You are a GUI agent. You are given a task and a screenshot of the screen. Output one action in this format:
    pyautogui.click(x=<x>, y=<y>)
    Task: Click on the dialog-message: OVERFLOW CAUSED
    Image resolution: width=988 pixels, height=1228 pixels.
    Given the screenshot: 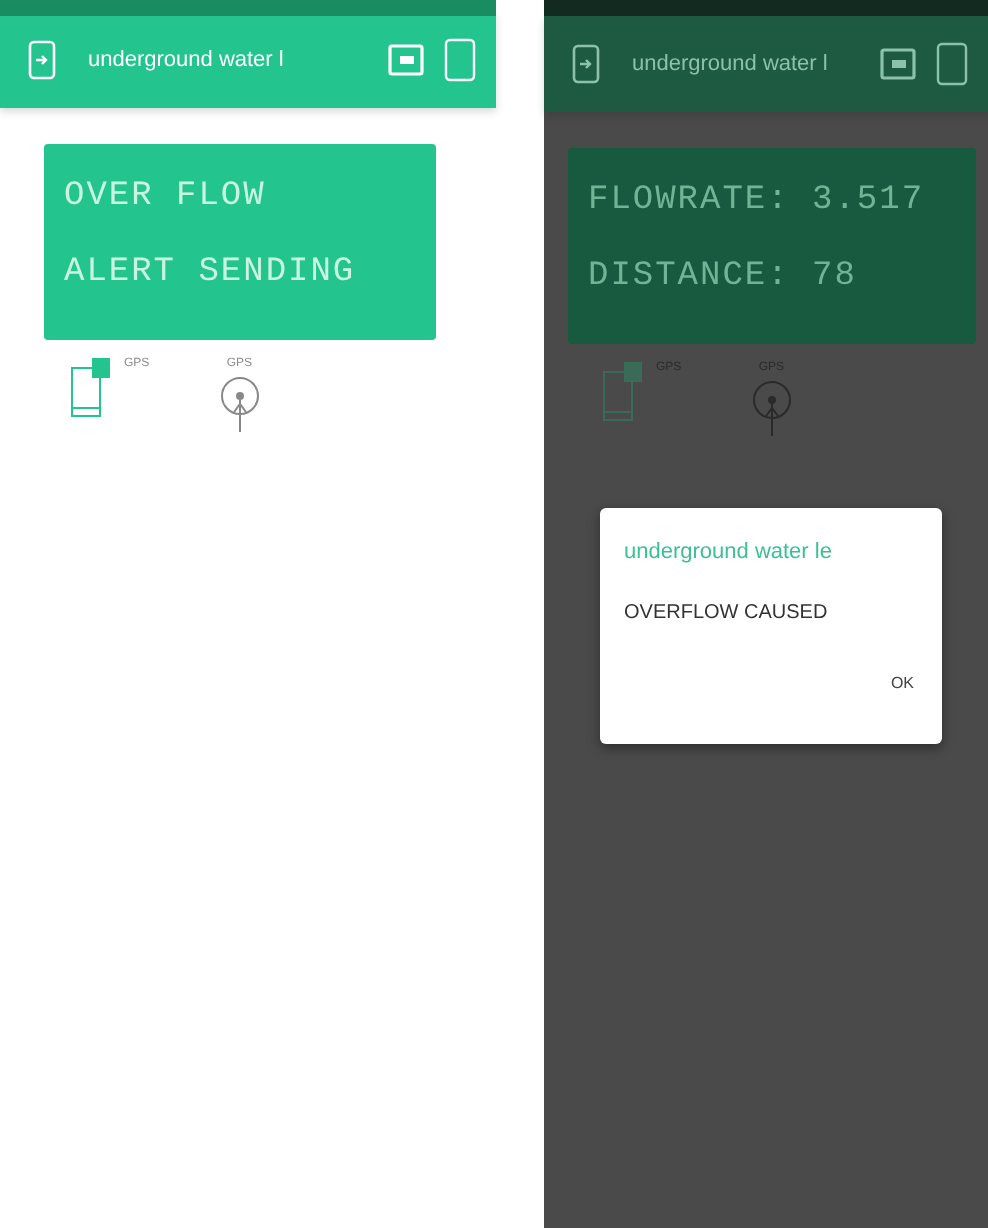 What is the action you would take?
    pyautogui.click(x=727, y=613)
    